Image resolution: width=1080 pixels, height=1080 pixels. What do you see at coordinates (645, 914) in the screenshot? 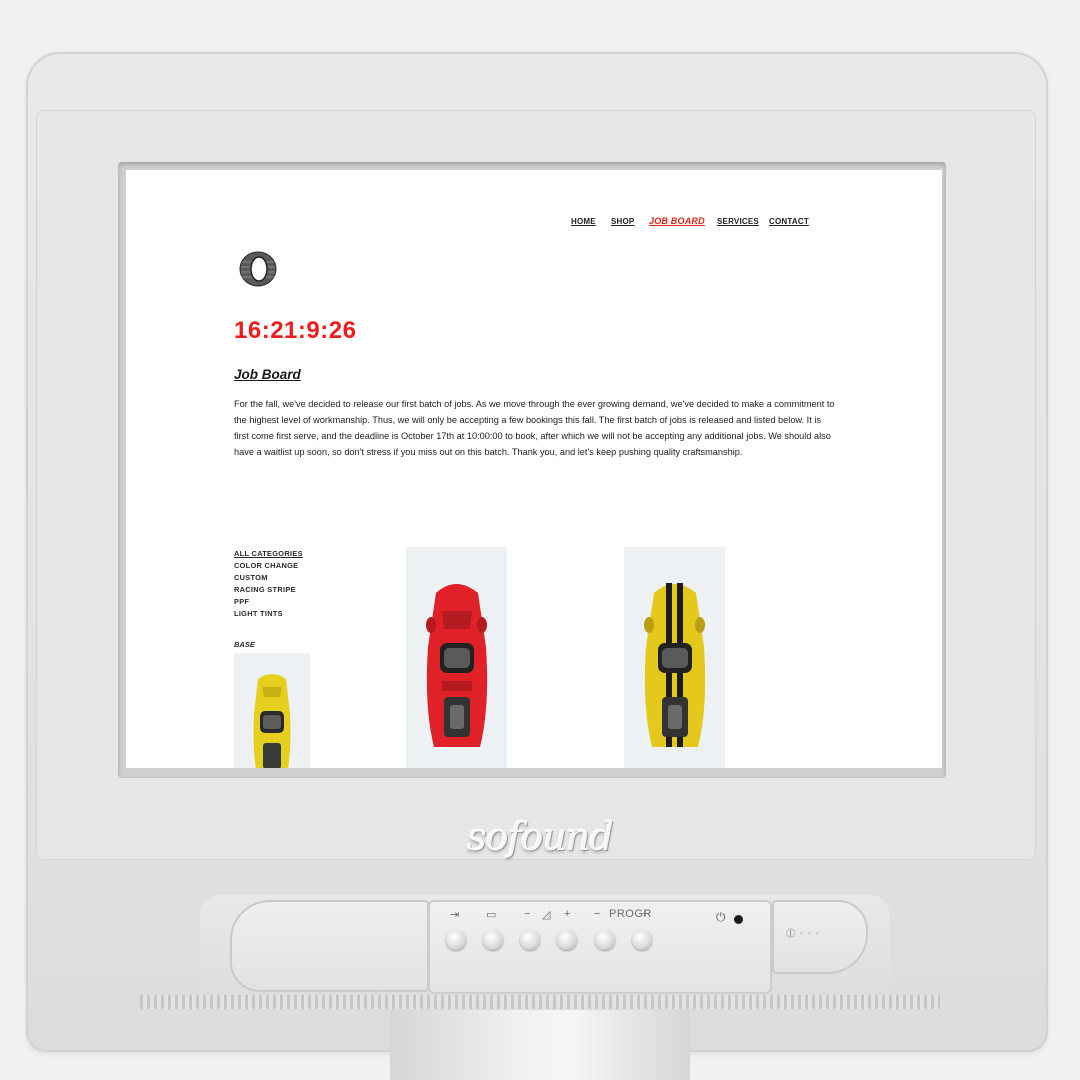
I see `program-plus-label: +` at bounding box center [645, 914].